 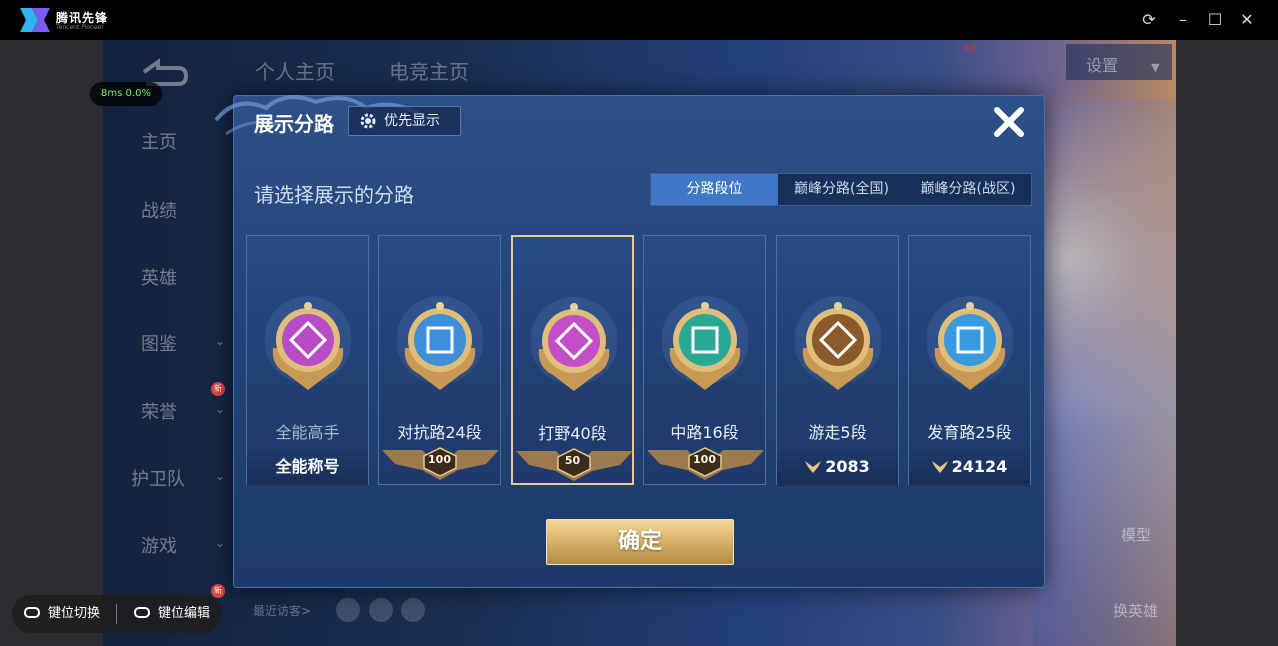 What do you see at coordinates (294, 124) in the screenshot?
I see `dialog-title: 展示分路` at bounding box center [294, 124].